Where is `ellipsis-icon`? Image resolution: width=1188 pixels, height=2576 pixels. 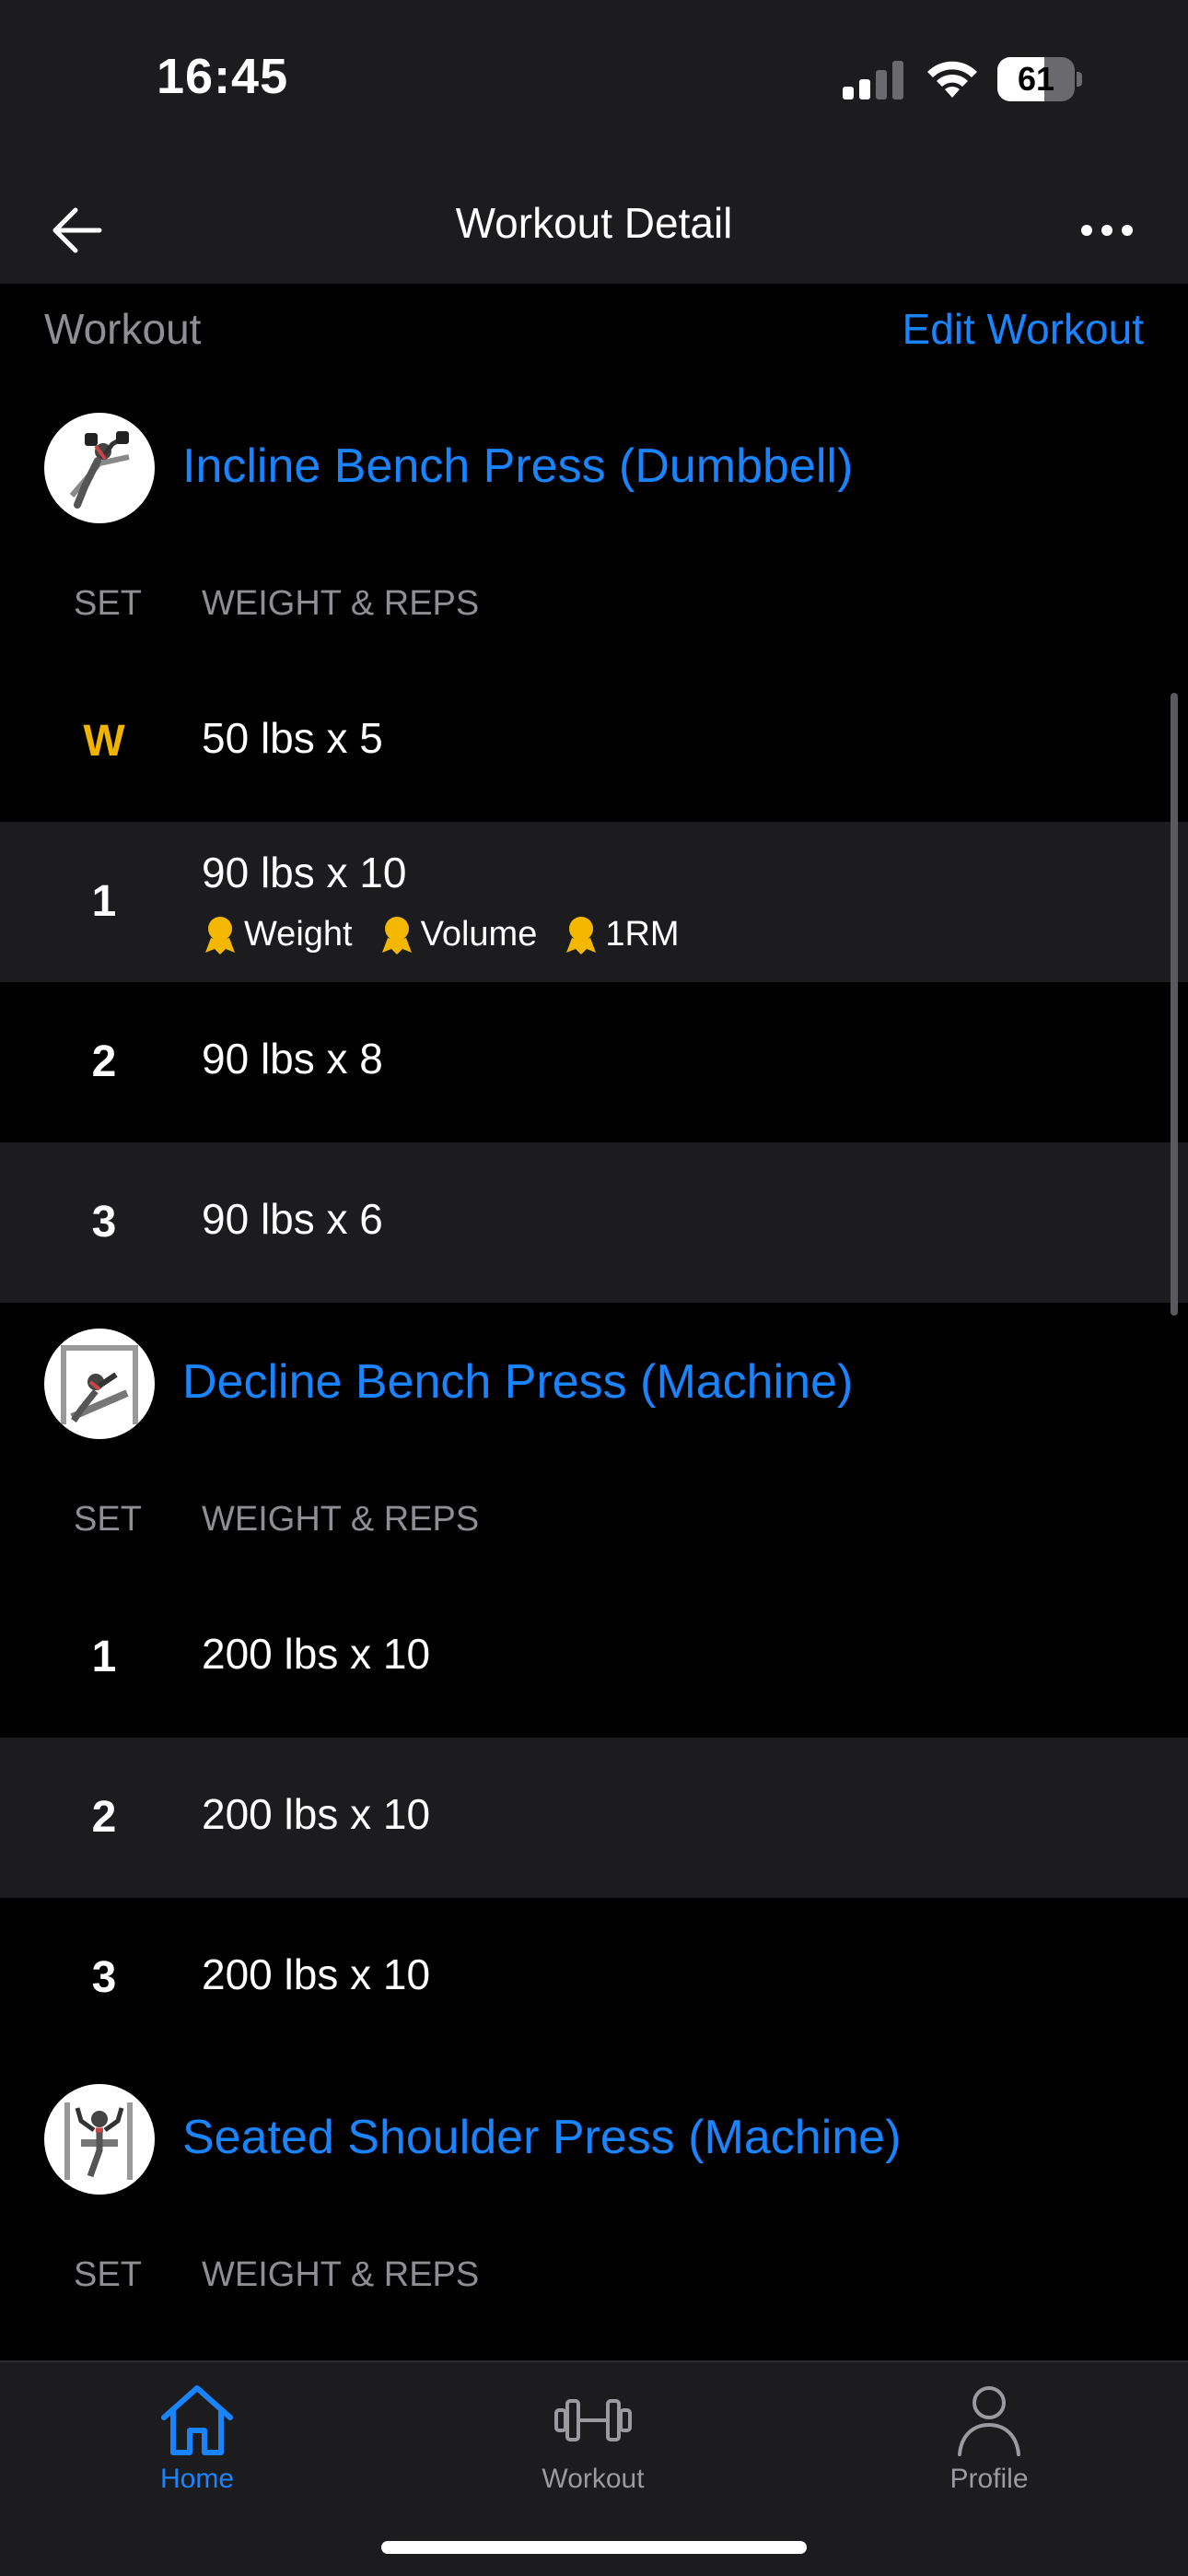 ellipsis-icon is located at coordinates (1107, 230).